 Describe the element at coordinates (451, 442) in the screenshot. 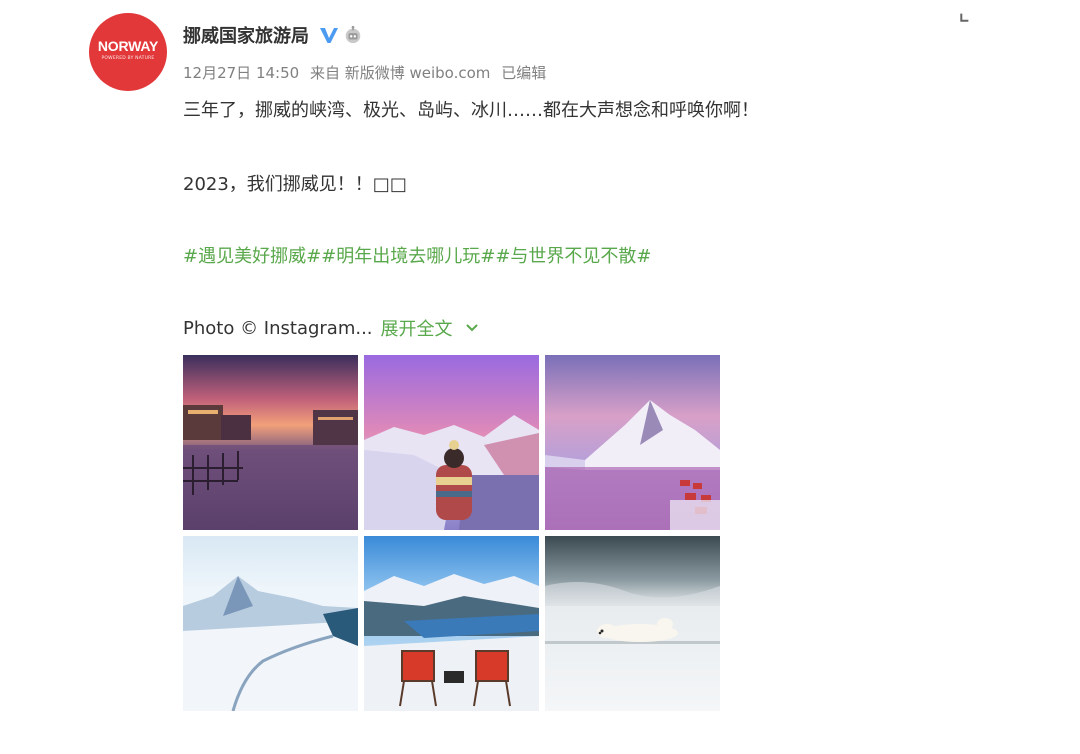

I see `photo-person-on-mountain` at that location.